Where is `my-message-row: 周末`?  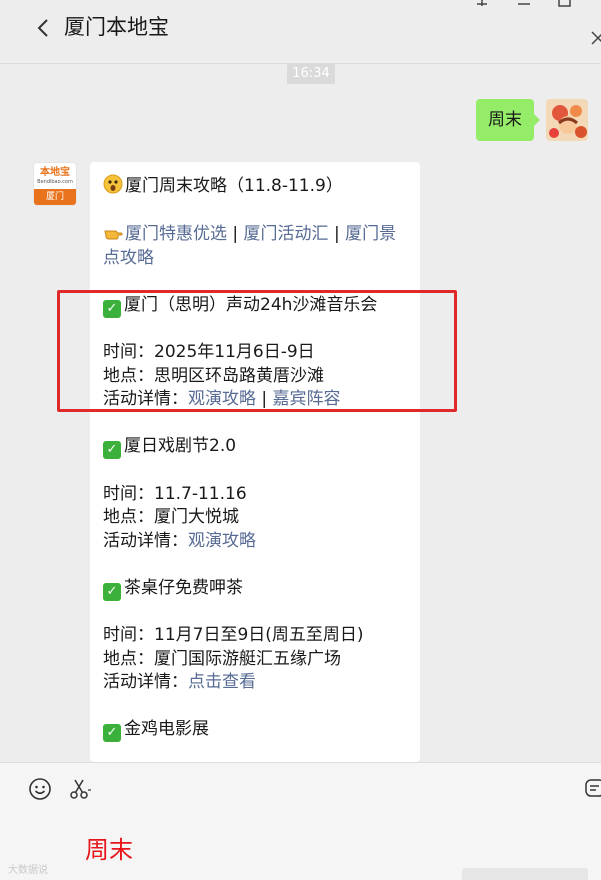
my-message-row: 周末 is located at coordinates (532, 120).